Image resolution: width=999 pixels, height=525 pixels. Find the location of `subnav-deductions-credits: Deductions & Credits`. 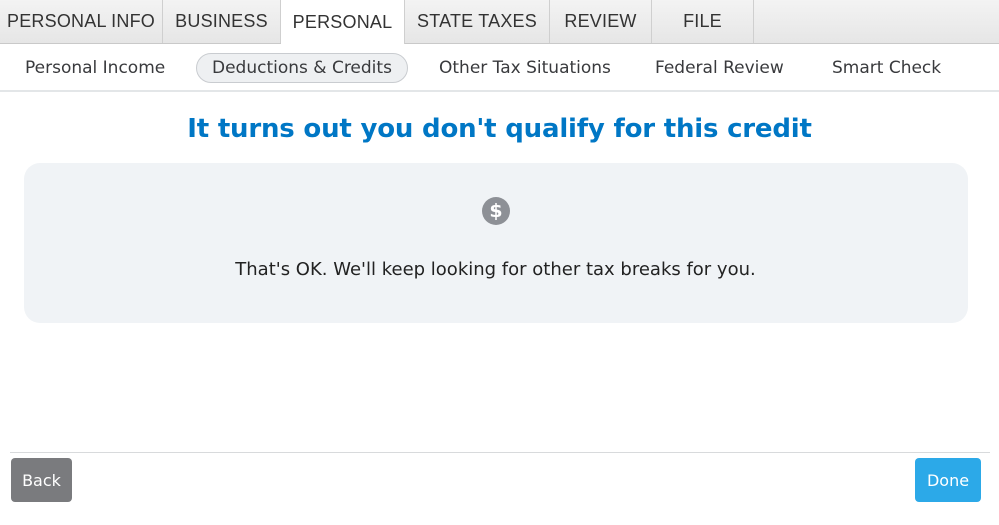

subnav-deductions-credits: Deductions & Credits is located at coordinates (302, 68).